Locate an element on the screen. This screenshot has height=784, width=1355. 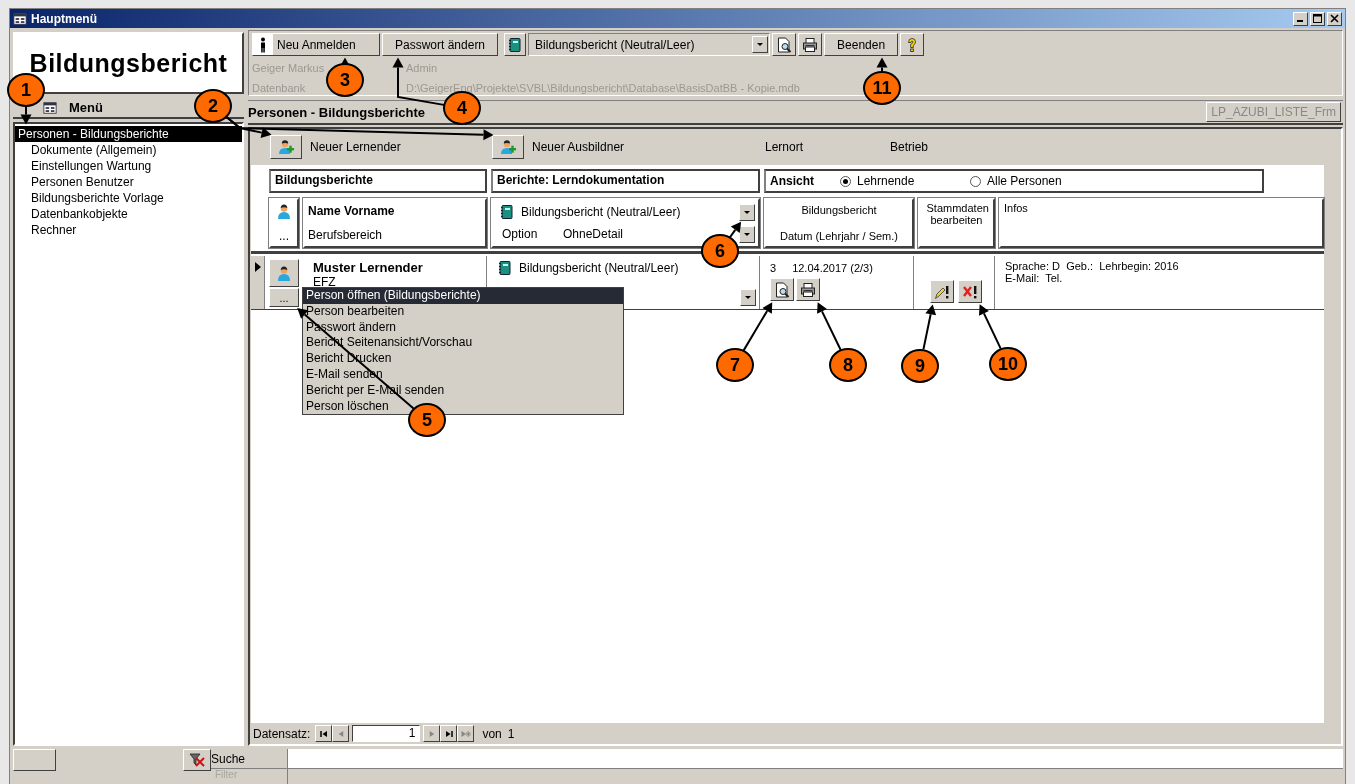
radio-option: Alle Personen is located at coordinates (1016, 181).